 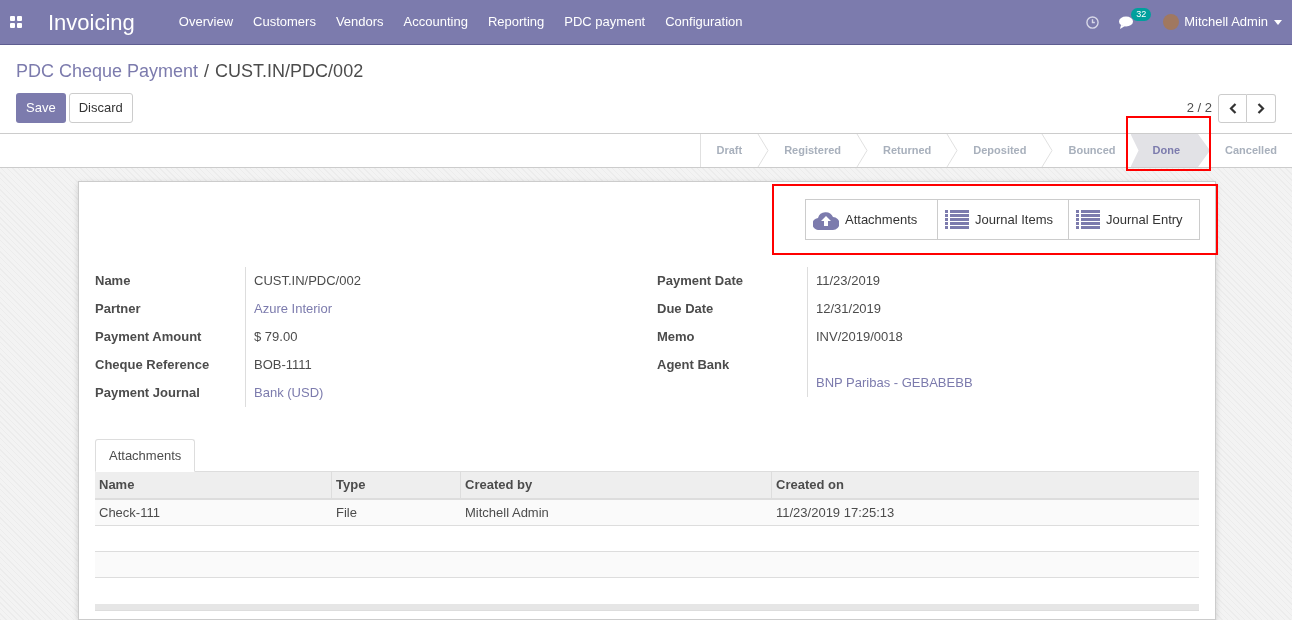 I want to click on message-count-badge: 32, so click(x=1141, y=14).